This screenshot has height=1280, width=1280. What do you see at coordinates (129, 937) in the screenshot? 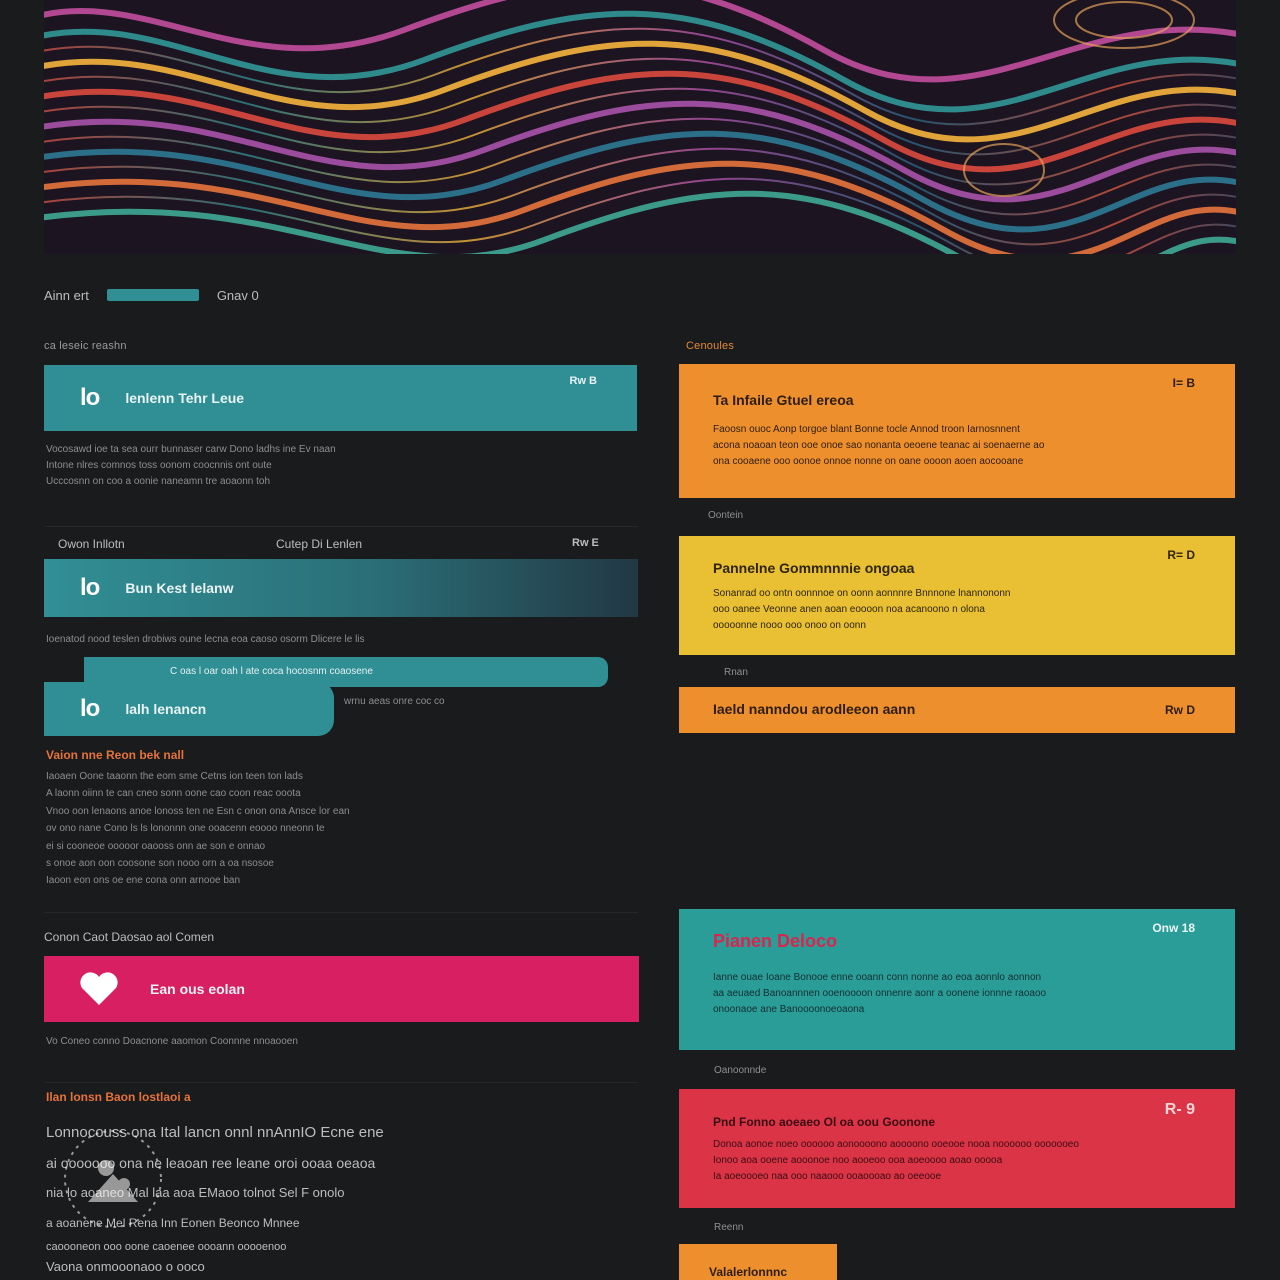
I see `section3-heading: Conon Caot Daosao aol Comen` at bounding box center [129, 937].